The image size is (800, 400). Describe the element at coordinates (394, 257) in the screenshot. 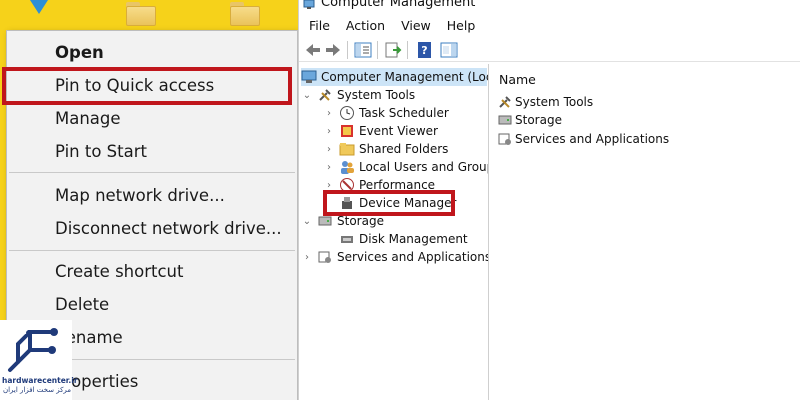

I see `tree-item-services-applications: › Services and Applications` at that location.